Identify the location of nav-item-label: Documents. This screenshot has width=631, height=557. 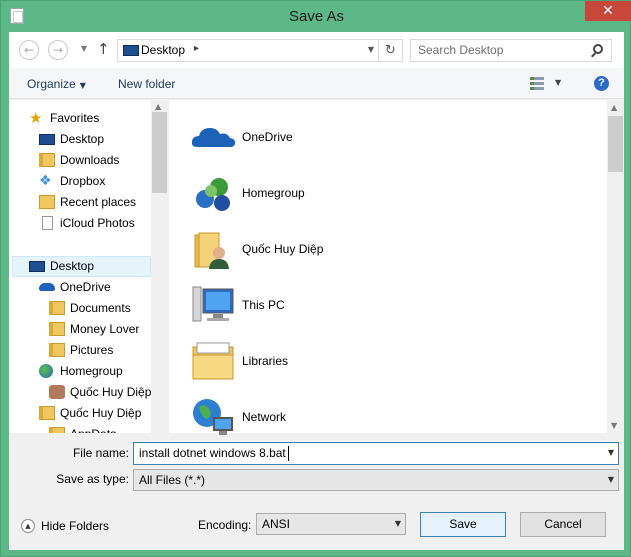
(100, 308).